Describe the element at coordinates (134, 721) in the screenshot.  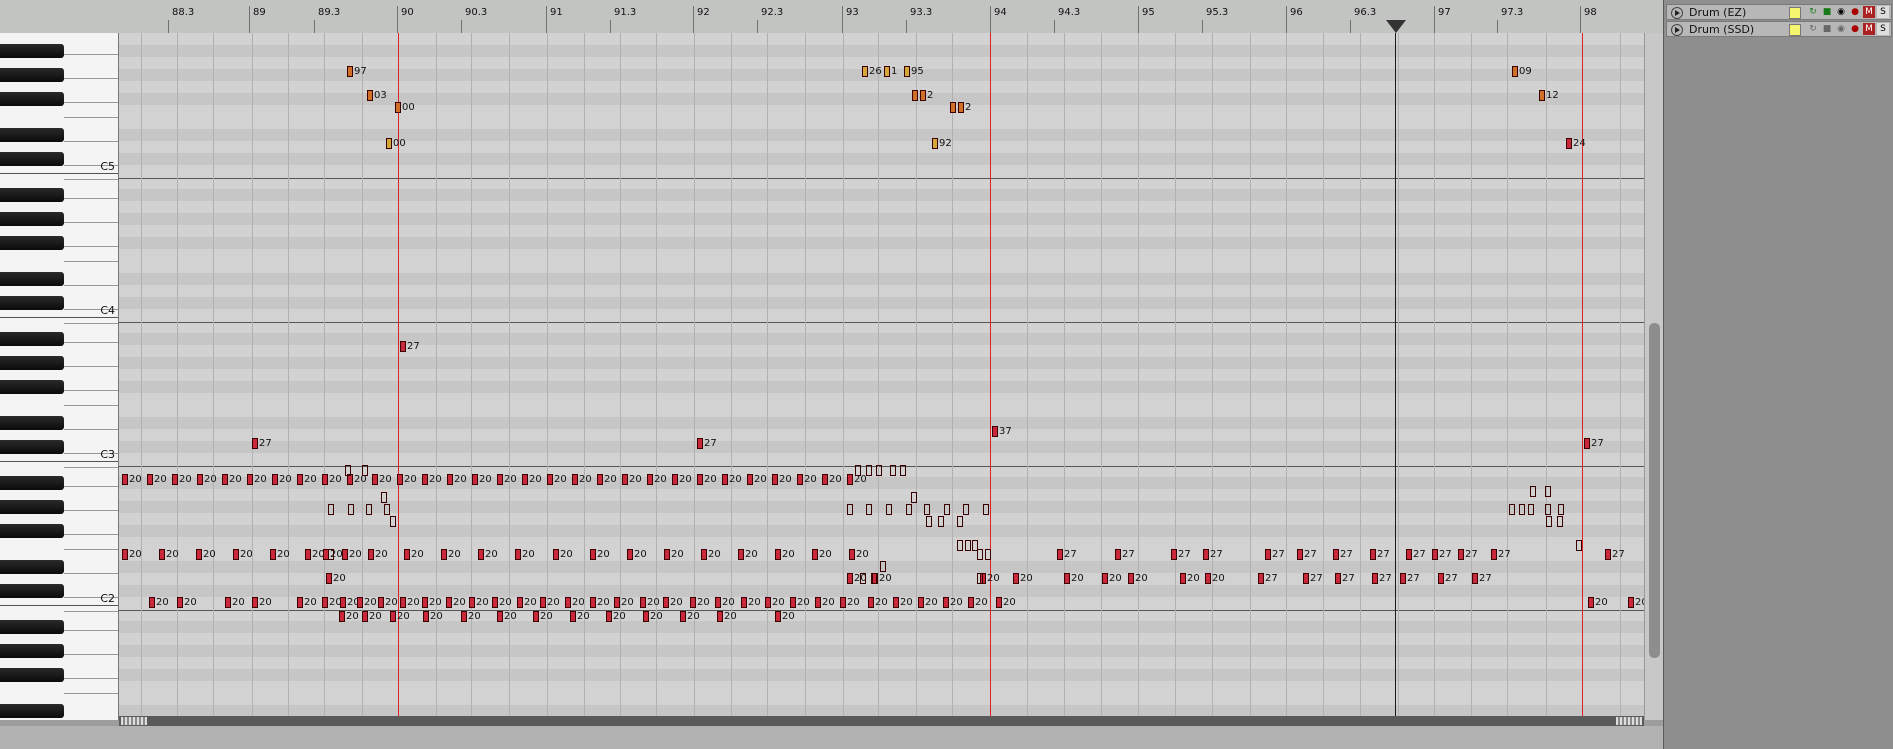
I see `scroll-left-grip-icon` at that location.